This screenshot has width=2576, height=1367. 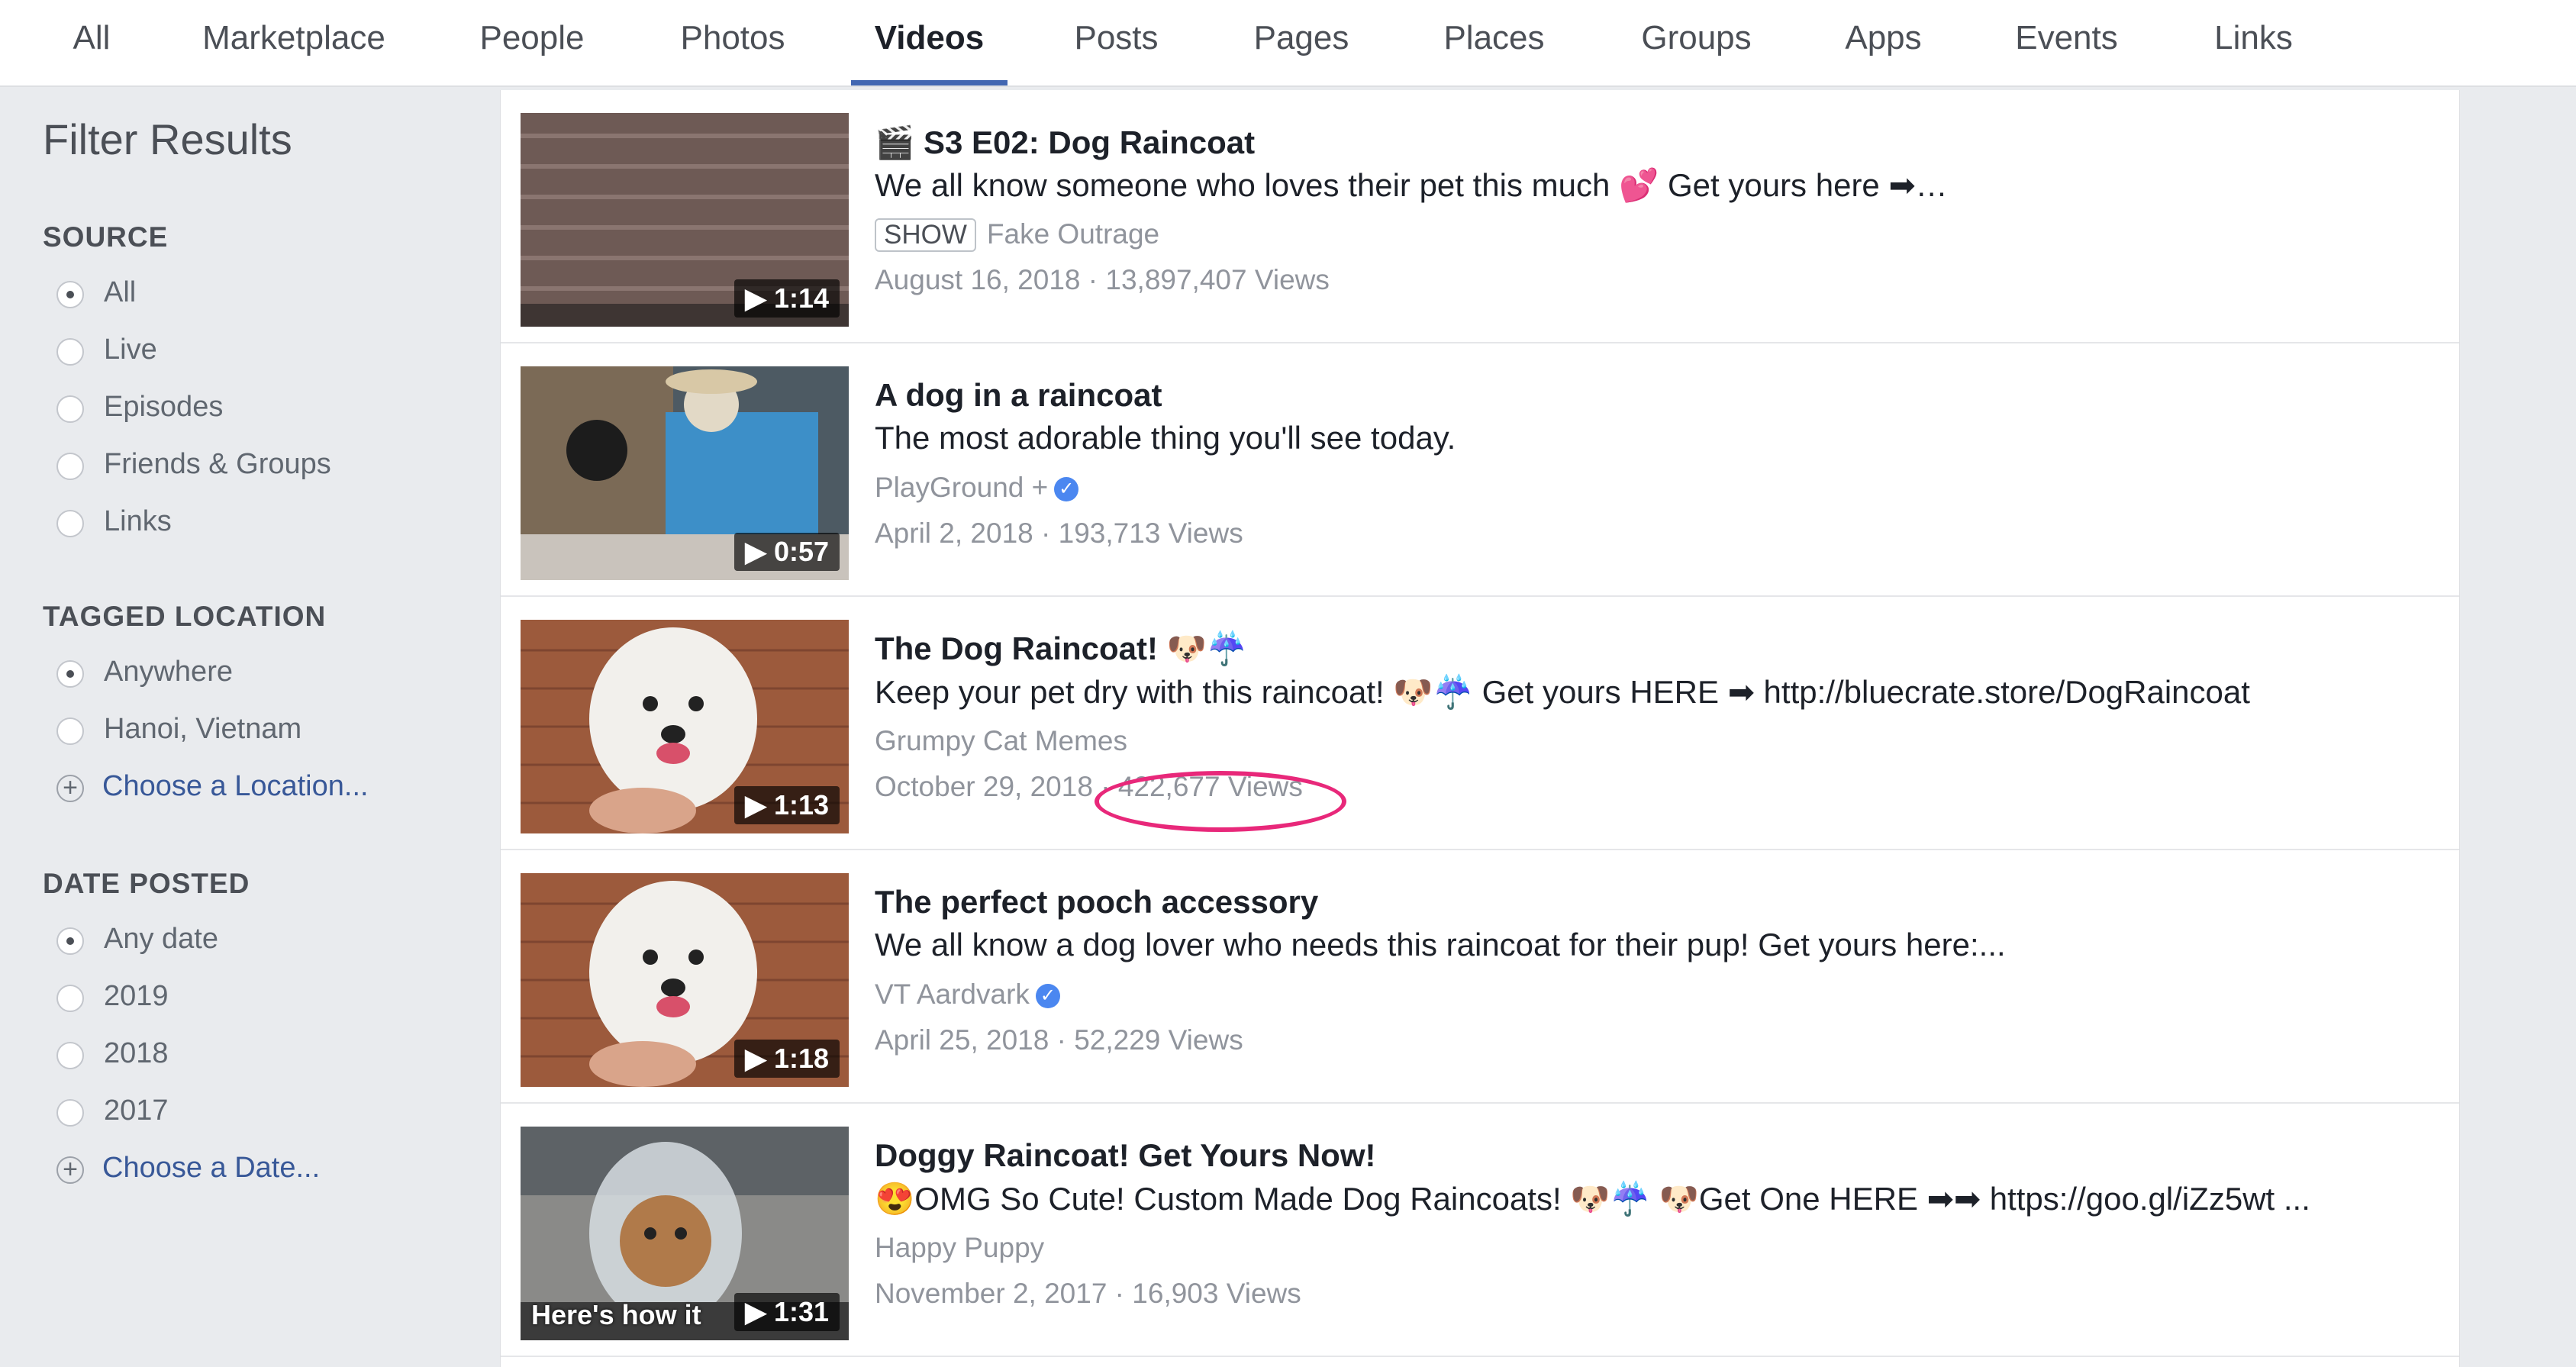 I want to click on result-meta: April 25, 2018 · 52,229 Views, so click(x=1059, y=1040).